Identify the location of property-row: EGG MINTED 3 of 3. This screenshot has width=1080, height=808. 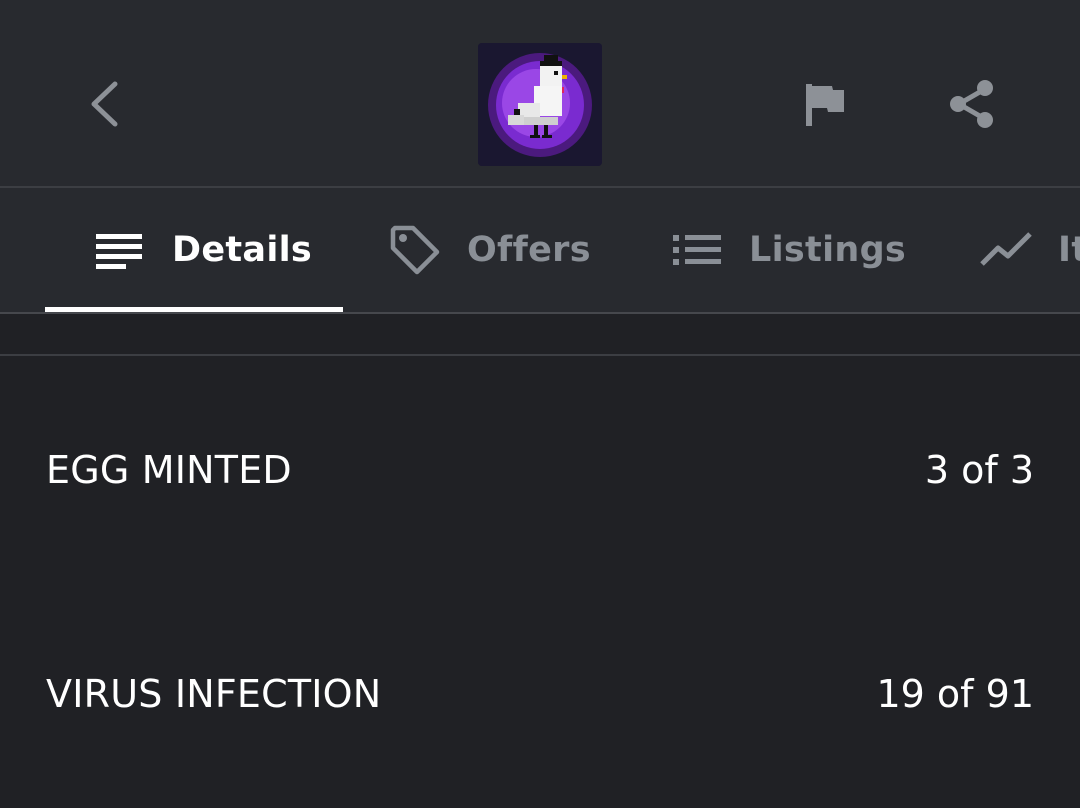
(540, 470).